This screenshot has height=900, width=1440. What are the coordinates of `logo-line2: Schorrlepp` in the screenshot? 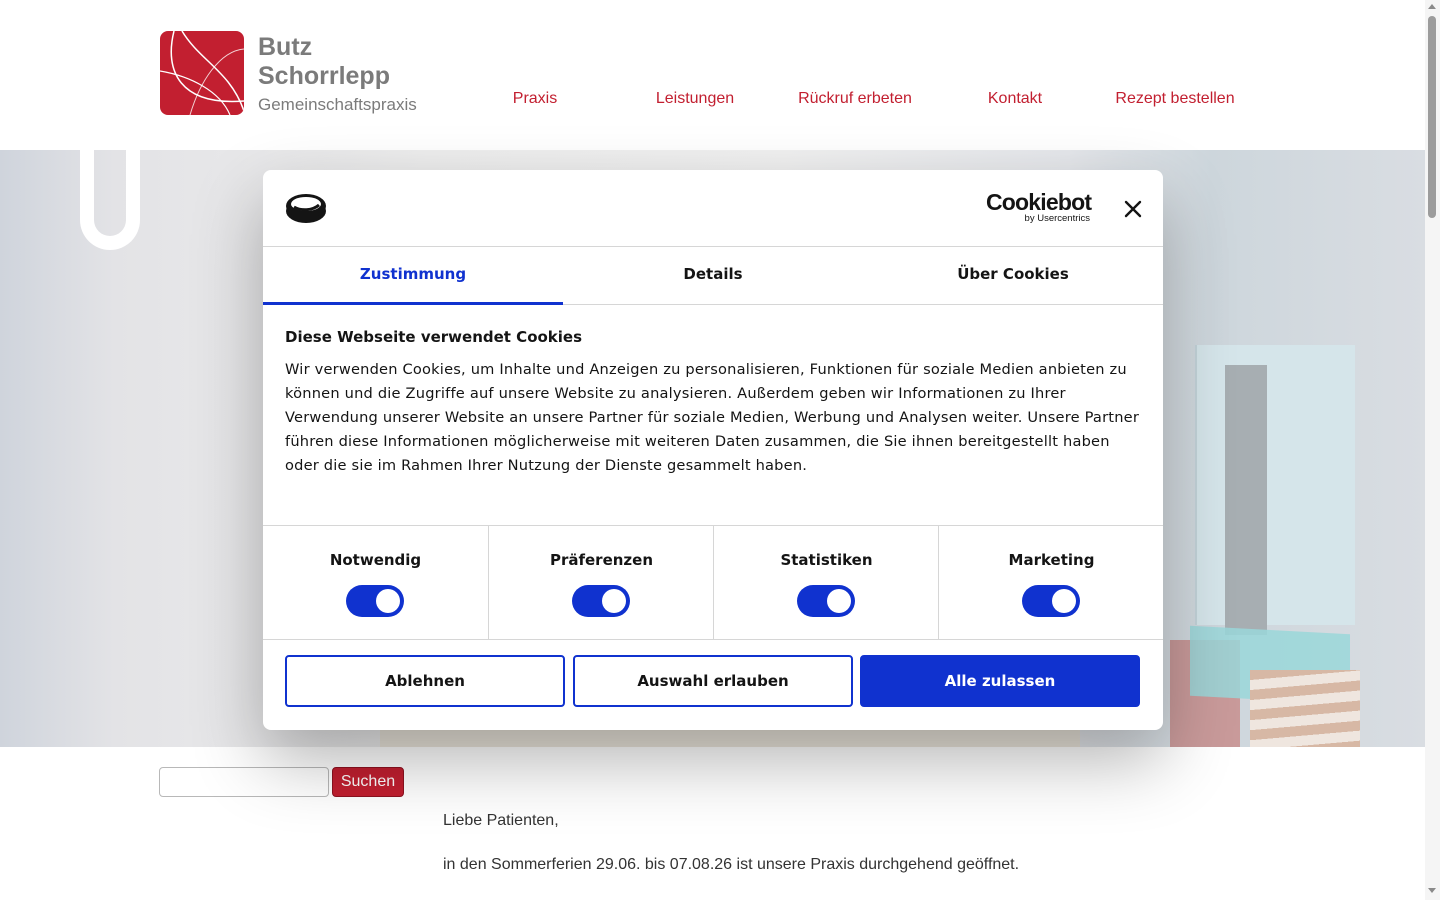 It's located at (324, 76).